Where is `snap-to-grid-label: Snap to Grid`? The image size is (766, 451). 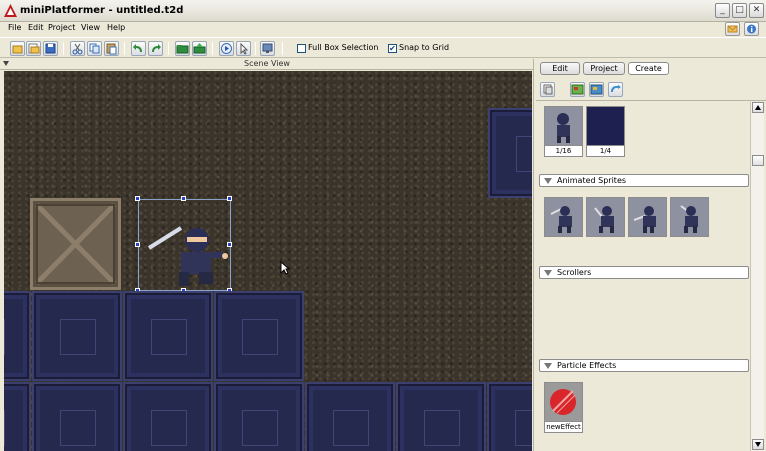 snap-to-grid-label: Snap to Grid is located at coordinates (424, 47).